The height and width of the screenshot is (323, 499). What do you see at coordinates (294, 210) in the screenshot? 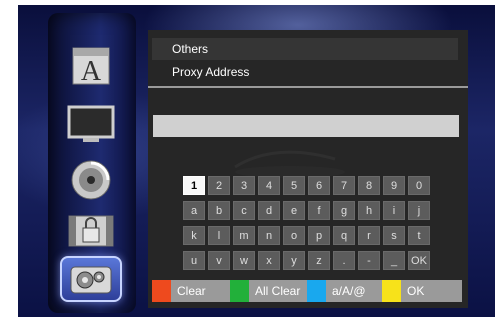
I see `key-e: e` at bounding box center [294, 210].